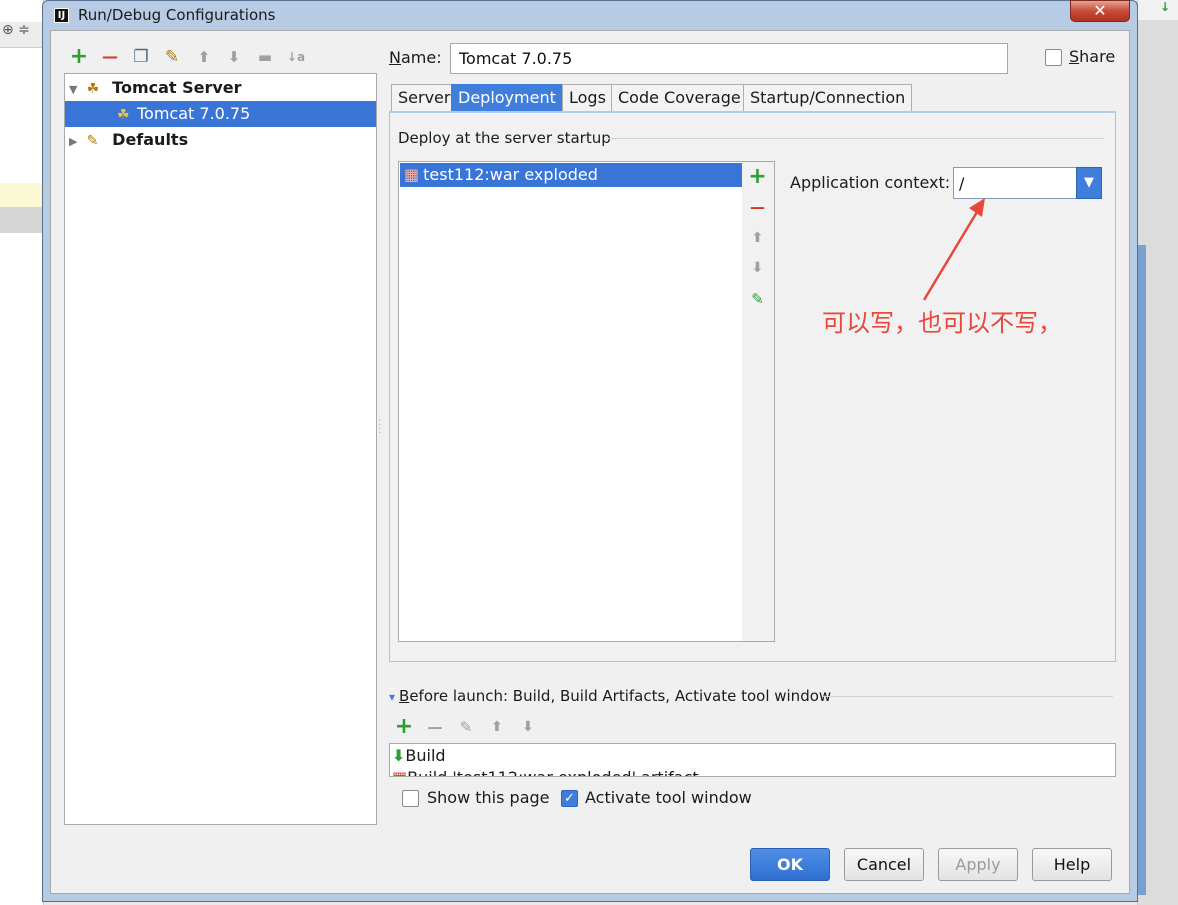 This screenshot has width=1178, height=905. Describe the element at coordinates (553, 772) in the screenshot. I see `task-label: Build 'test112:war exploded' artifact` at that location.